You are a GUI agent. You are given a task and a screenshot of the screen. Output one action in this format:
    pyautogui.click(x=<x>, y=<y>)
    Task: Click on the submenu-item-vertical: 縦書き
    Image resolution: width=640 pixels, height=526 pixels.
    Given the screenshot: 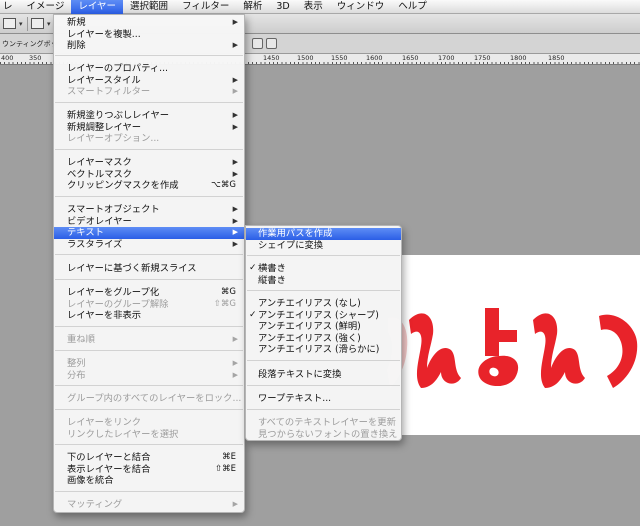 What is the action you would take?
    pyautogui.click(x=323, y=281)
    